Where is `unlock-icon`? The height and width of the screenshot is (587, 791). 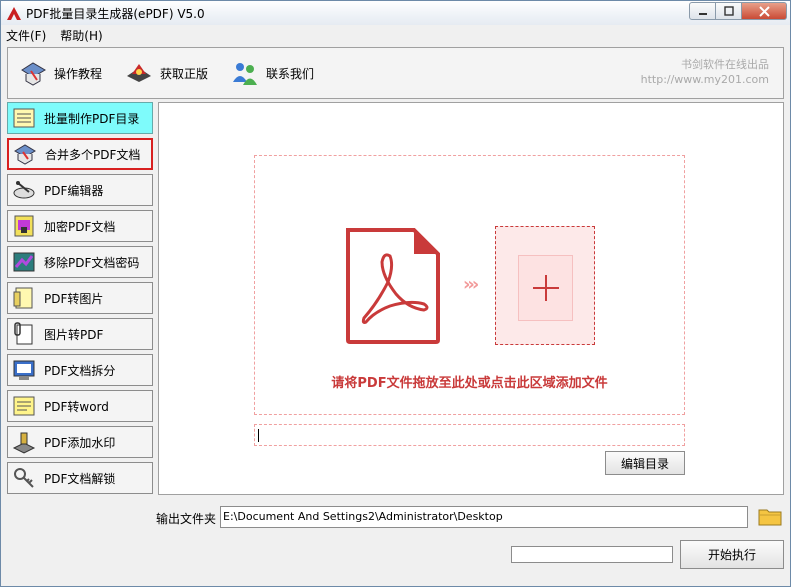 unlock-icon is located at coordinates (24, 478).